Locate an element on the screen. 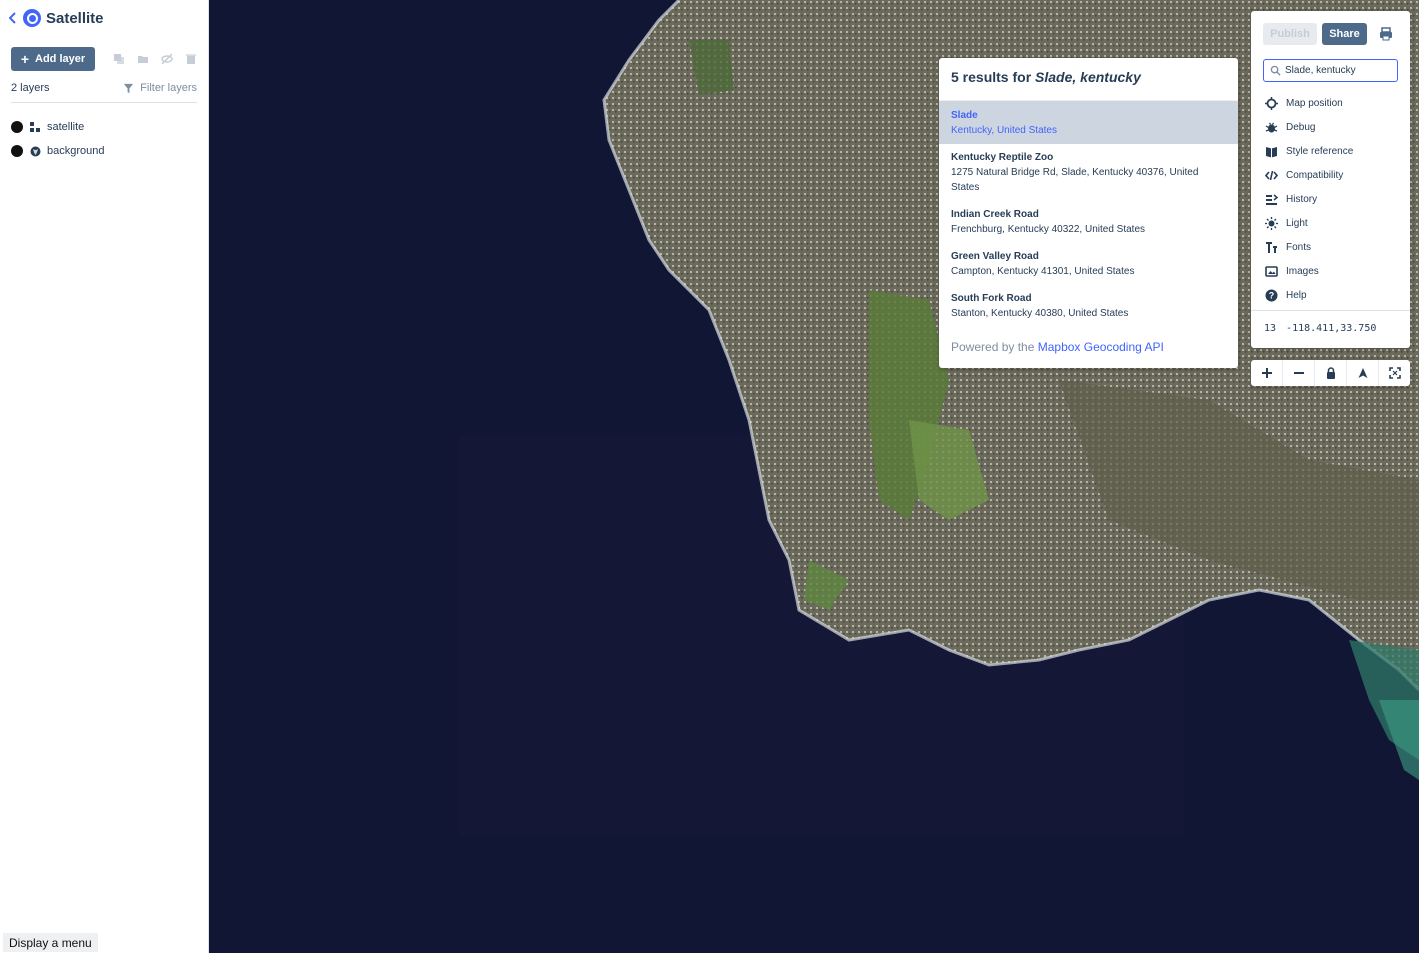 Image resolution: width=1419 pixels, height=953 pixels. menu-item-debug: Debug is located at coordinates (1309, 127).